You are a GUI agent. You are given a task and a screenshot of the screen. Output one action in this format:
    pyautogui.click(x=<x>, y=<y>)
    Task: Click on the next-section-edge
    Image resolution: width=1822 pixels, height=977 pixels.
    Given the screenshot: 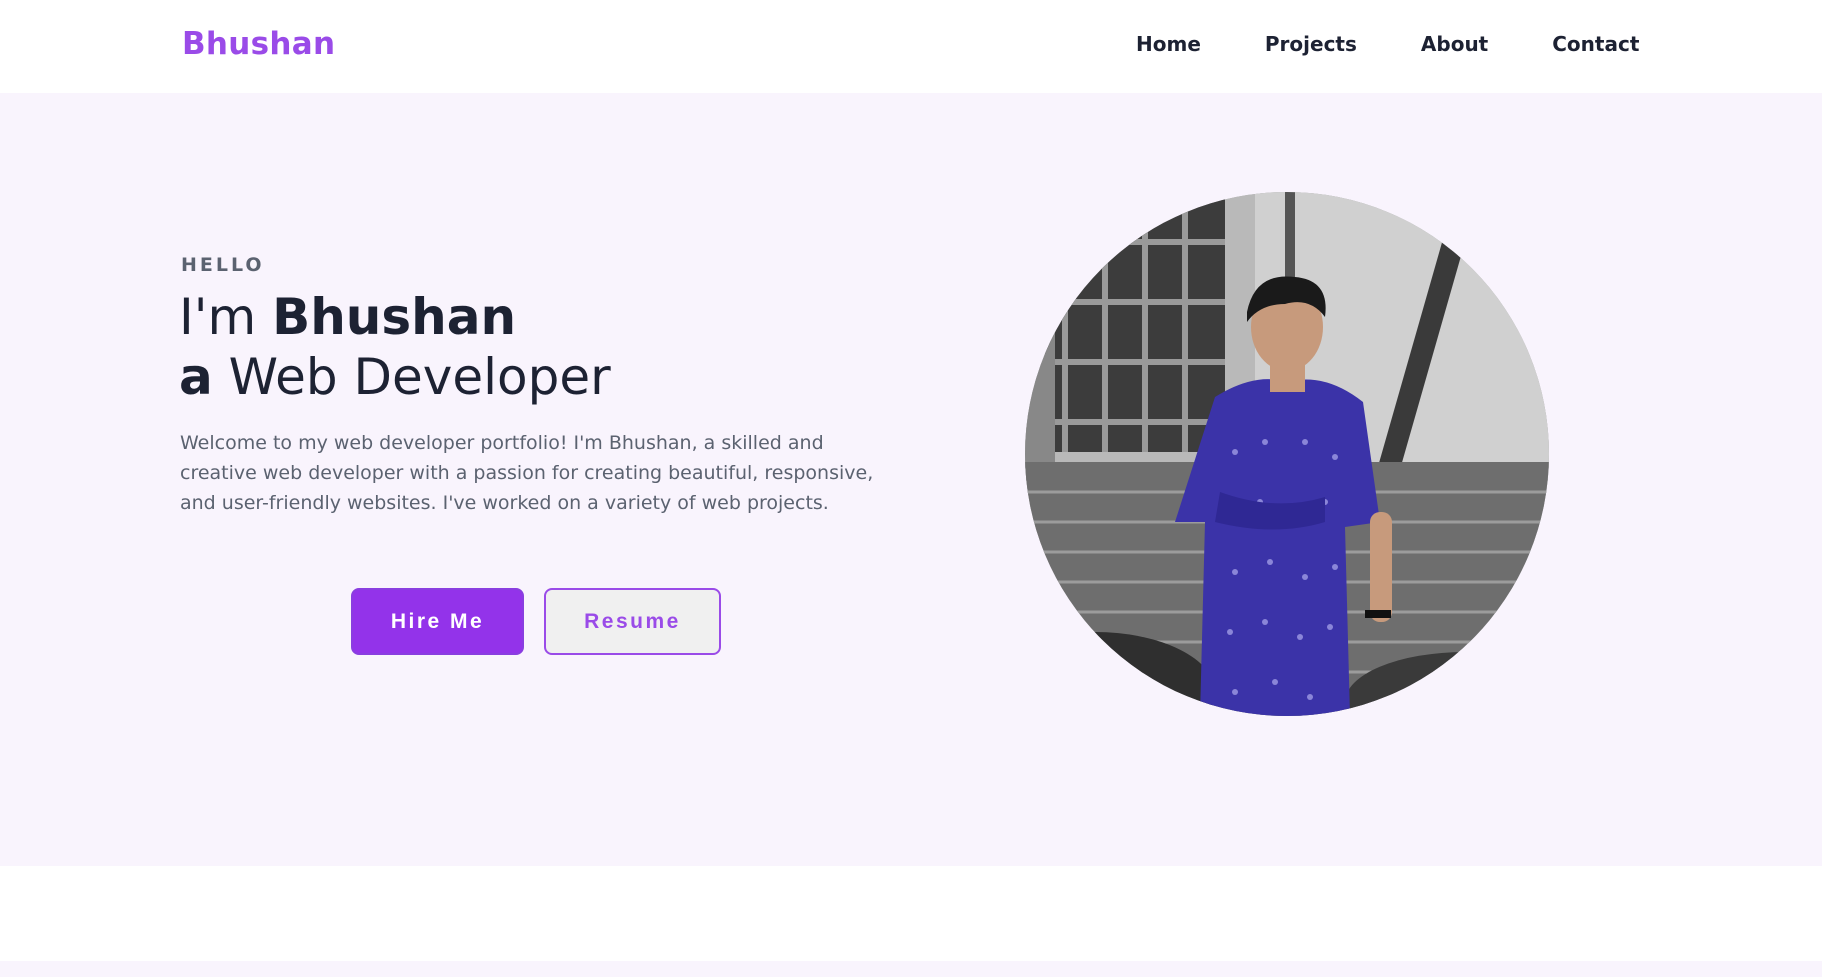 What is the action you would take?
    pyautogui.click(x=911, y=969)
    